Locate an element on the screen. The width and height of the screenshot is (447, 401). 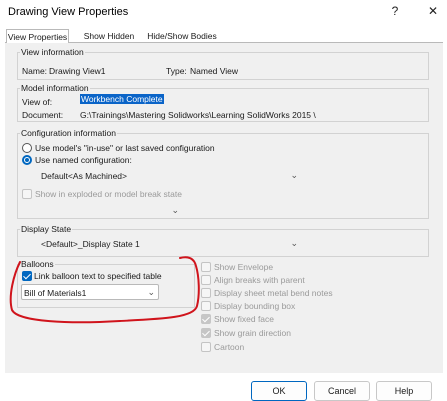
model-info-legend: Model information is located at coordinates (55, 88).